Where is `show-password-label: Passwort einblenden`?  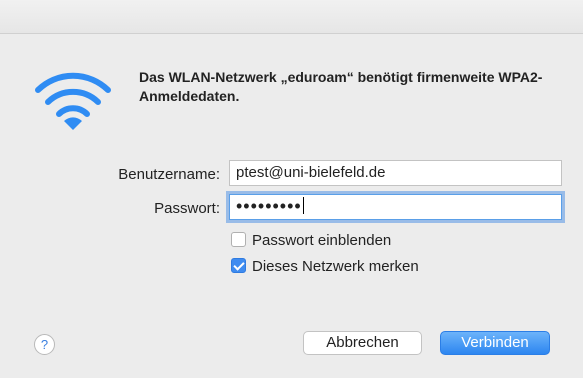 show-password-label: Passwort einblenden is located at coordinates (322, 240).